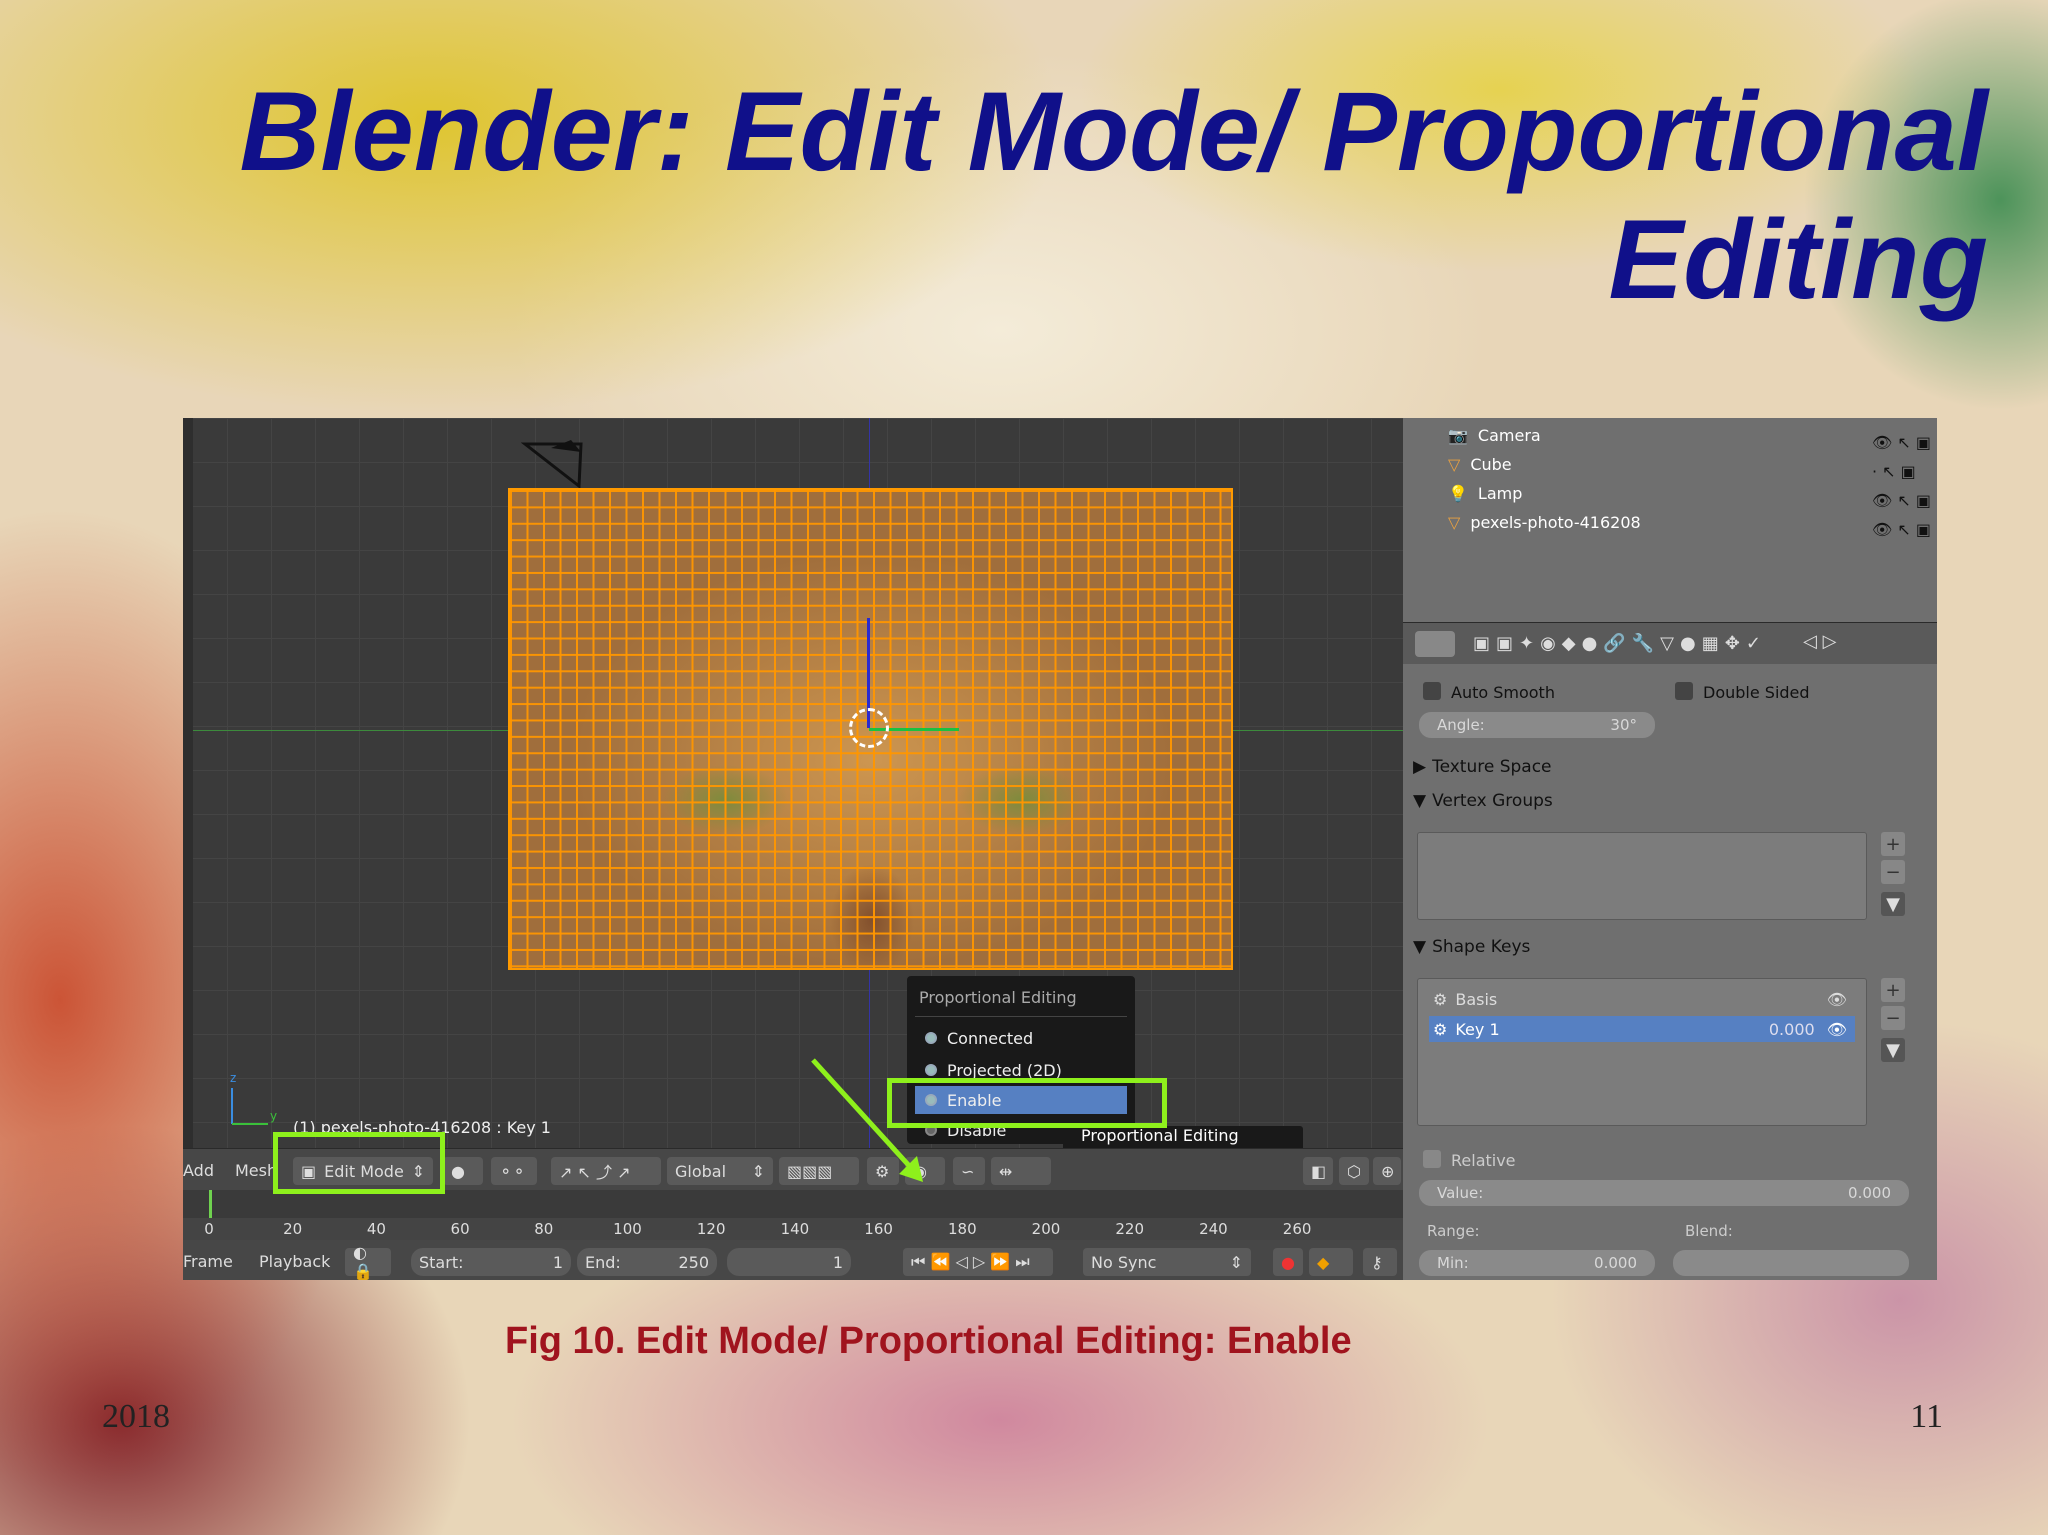 This screenshot has height=1535, width=2048. What do you see at coordinates (1926, 1416) in the screenshot?
I see `page-number: 11` at bounding box center [1926, 1416].